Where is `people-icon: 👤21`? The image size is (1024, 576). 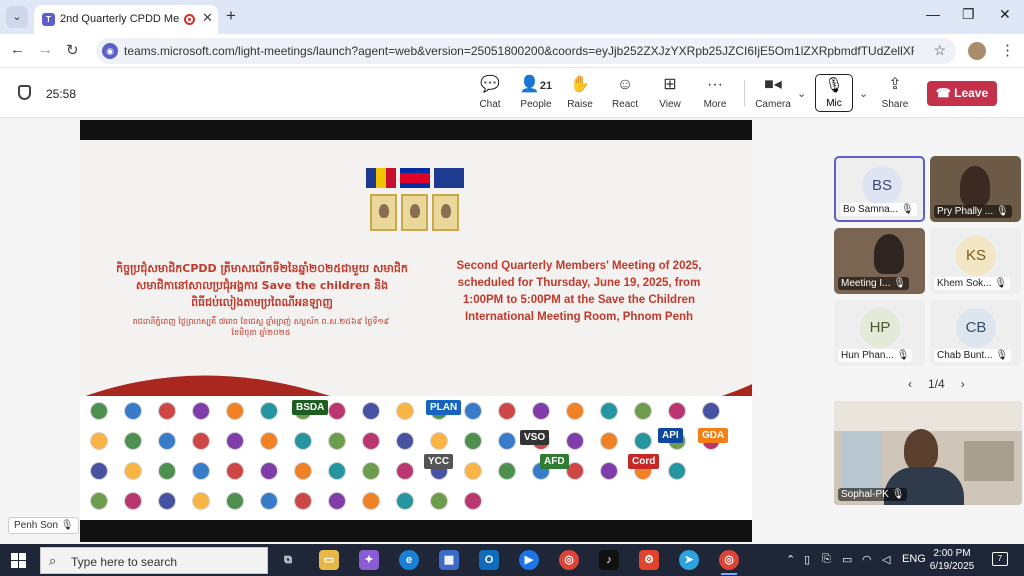 people-icon: 👤21 is located at coordinates (536, 84).